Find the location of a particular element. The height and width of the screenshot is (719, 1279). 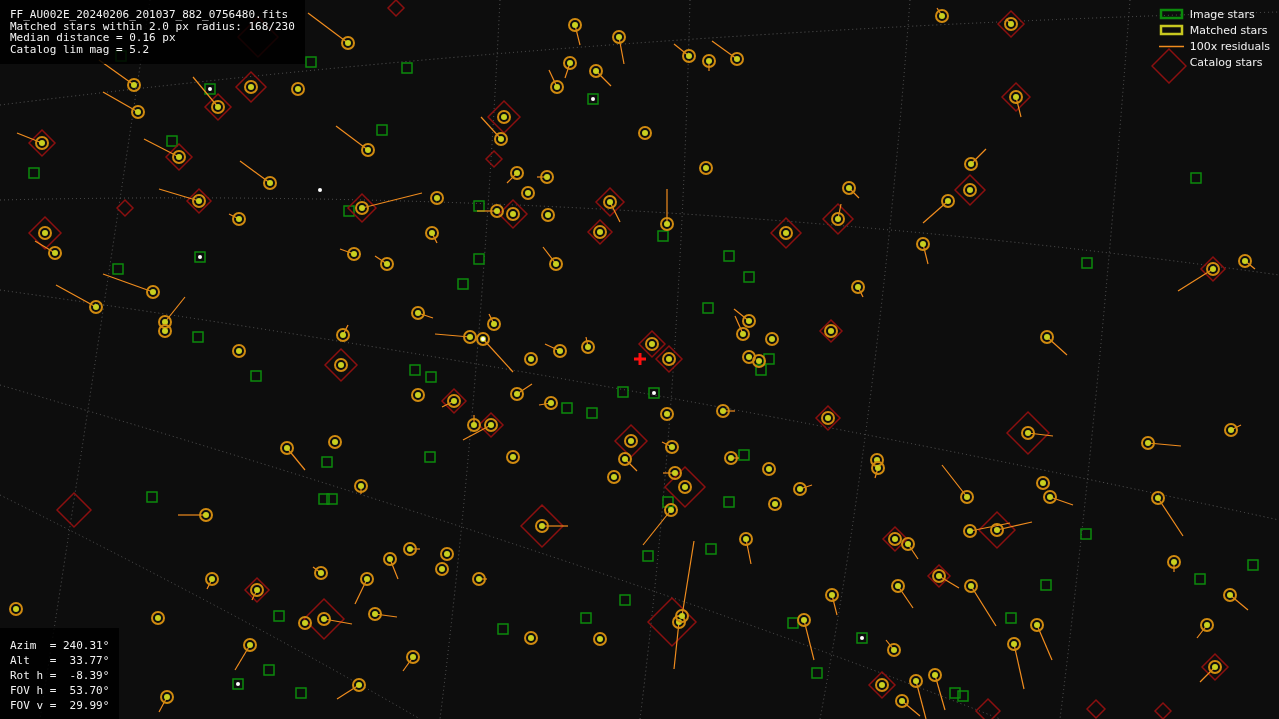

legend-label: 100x residuals is located at coordinates (1229, 46).